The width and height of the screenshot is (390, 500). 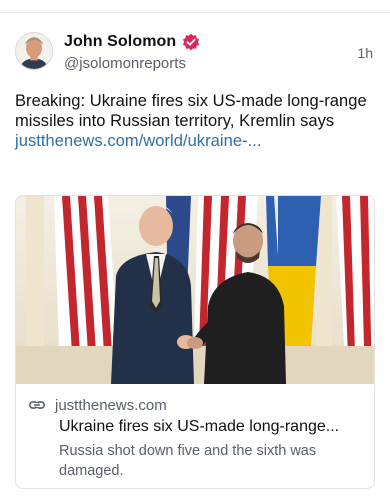 I want to click on link-domain-row: justthenews.com, so click(x=97, y=405).